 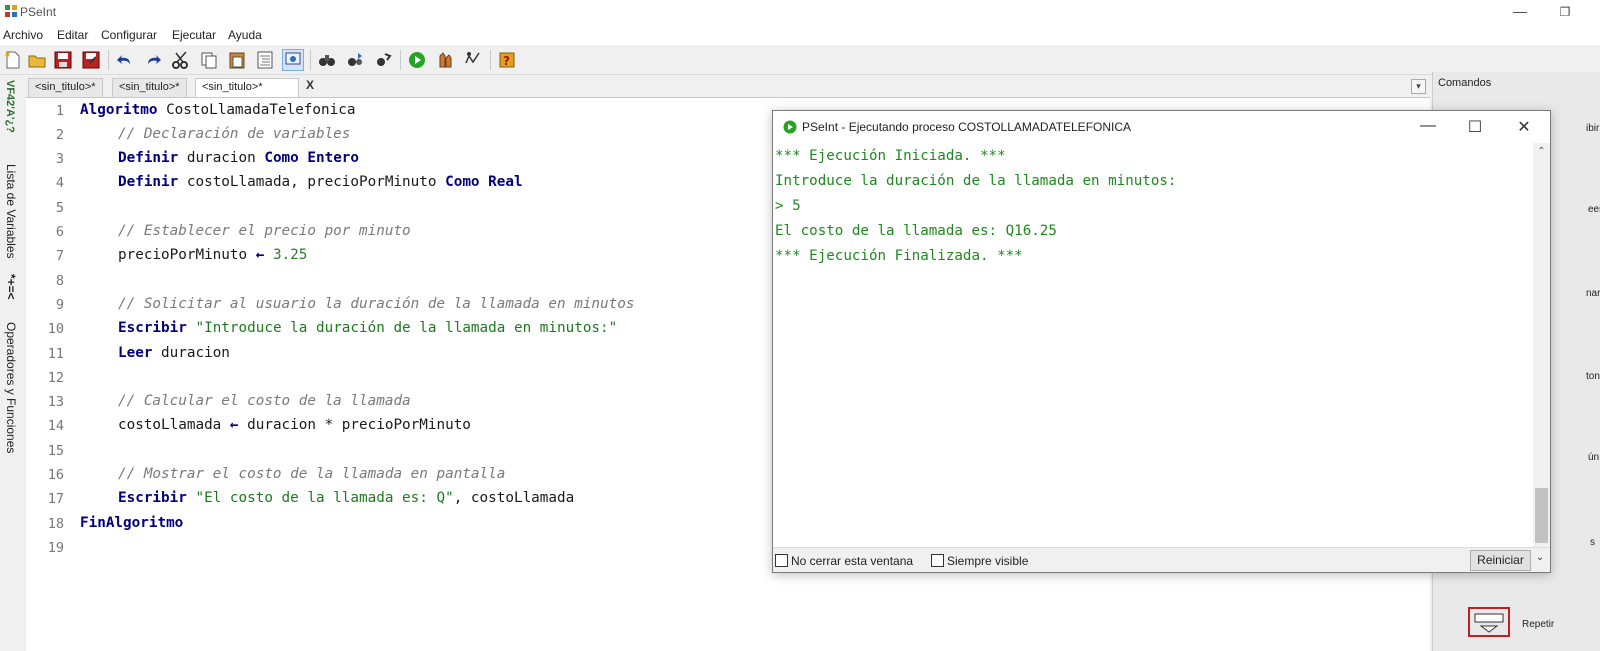 I want to click on redo-icon, so click(x=153, y=60).